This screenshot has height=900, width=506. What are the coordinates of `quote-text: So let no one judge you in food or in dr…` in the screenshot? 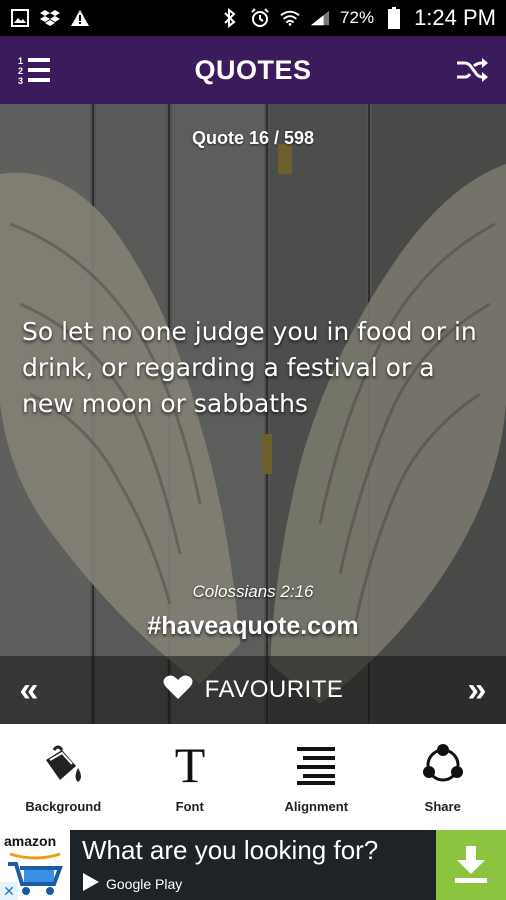 It's located at (249, 367).